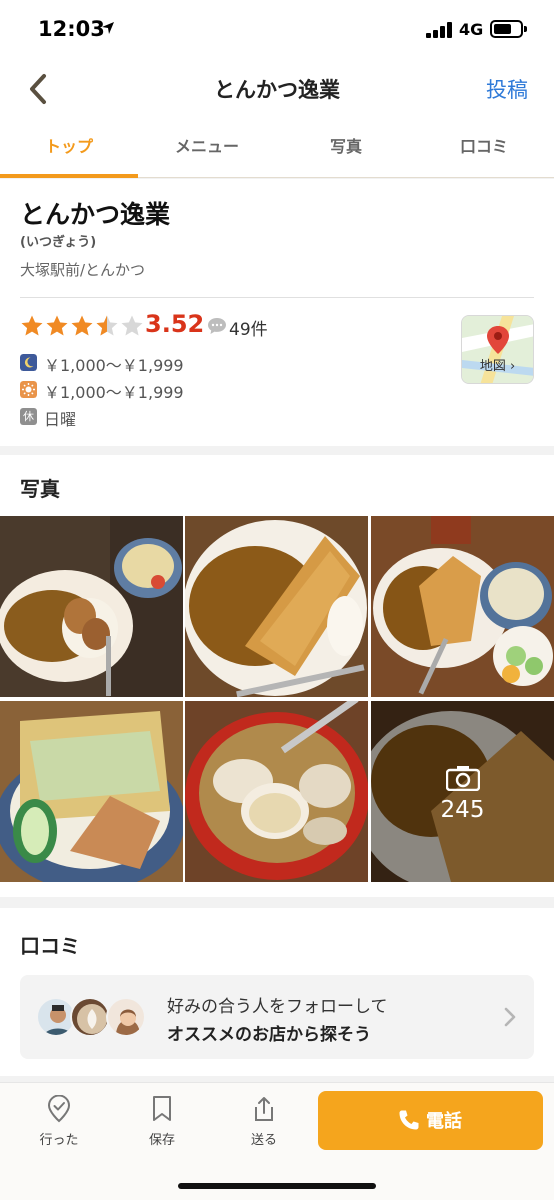  I want to click on divider, so click(277, 297).